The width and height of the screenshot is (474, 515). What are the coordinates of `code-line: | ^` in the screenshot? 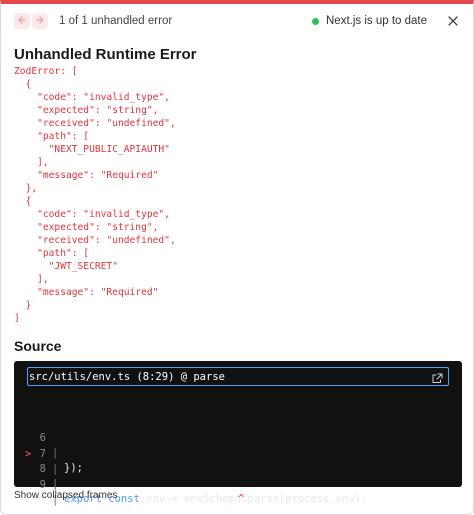 It's located at (238, 476).